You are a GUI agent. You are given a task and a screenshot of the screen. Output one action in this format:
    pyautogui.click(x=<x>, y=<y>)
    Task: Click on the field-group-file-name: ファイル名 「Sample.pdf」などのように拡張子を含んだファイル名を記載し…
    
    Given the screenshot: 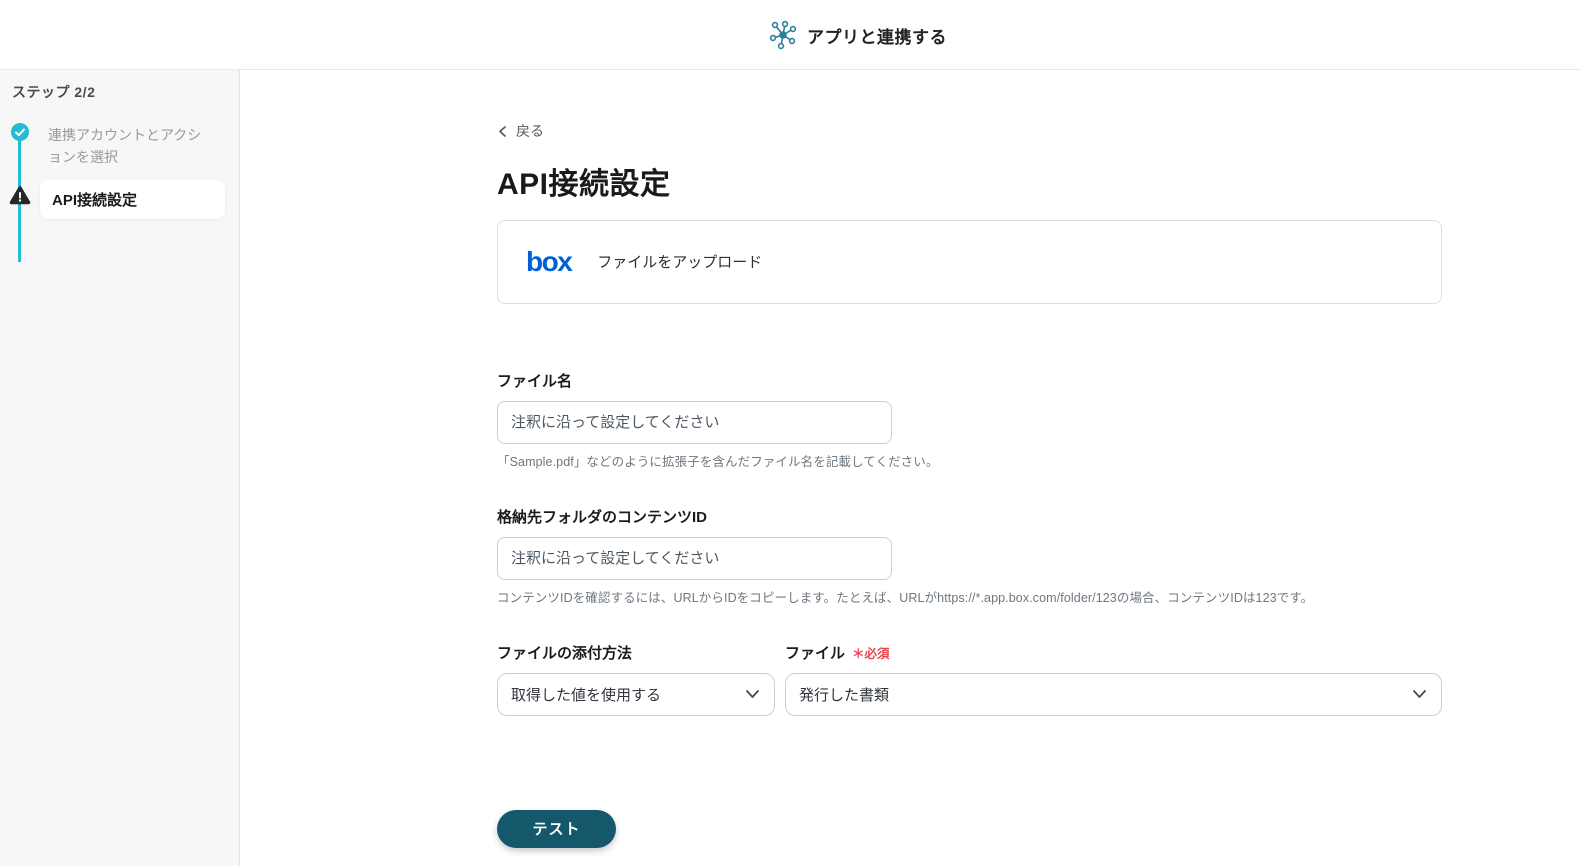 What is the action you would take?
    pyautogui.click(x=718, y=420)
    